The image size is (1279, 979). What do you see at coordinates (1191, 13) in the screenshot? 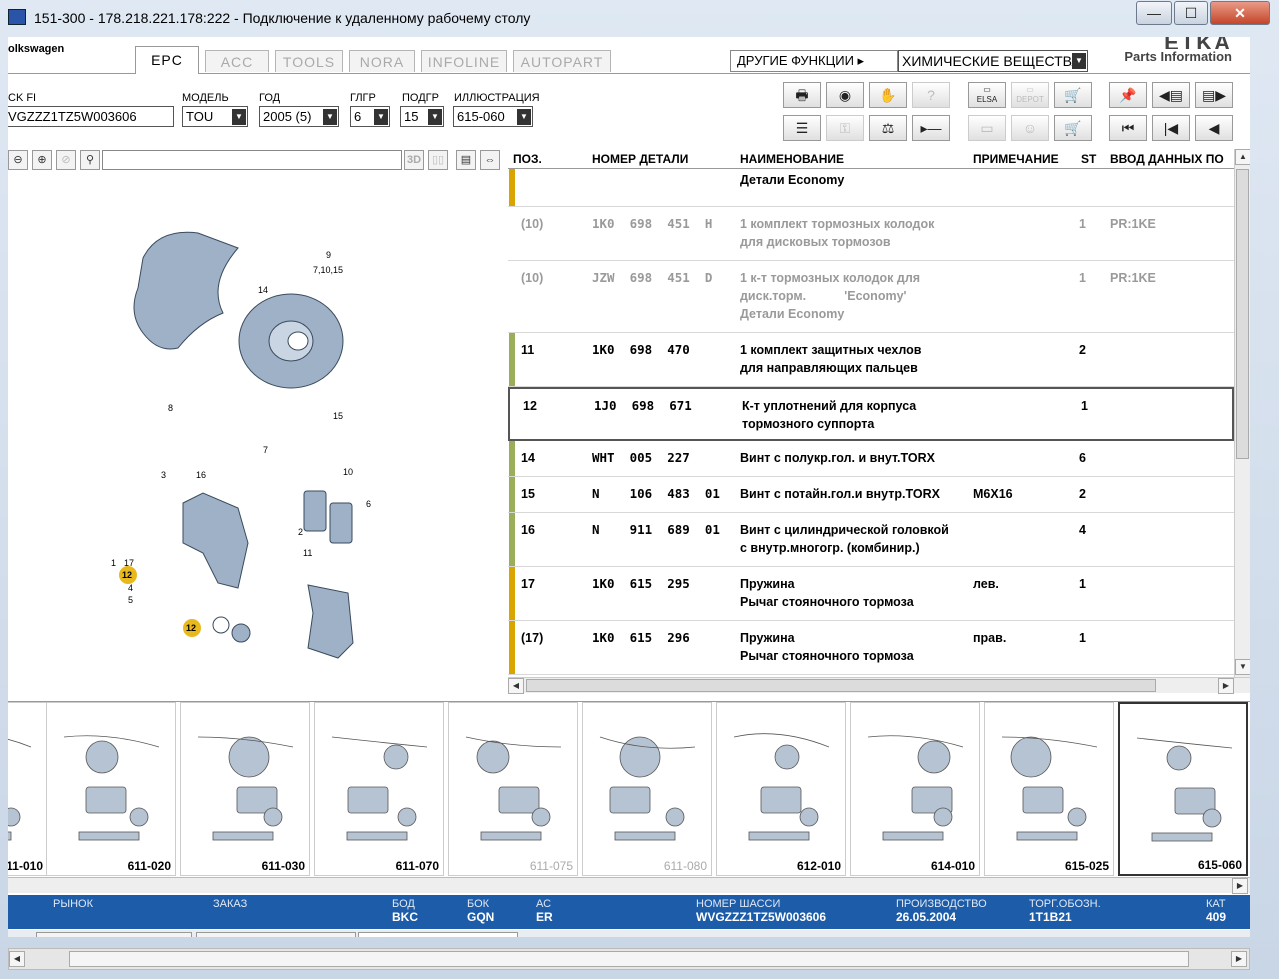
I see `maximize-button: ☐` at bounding box center [1191, 13].